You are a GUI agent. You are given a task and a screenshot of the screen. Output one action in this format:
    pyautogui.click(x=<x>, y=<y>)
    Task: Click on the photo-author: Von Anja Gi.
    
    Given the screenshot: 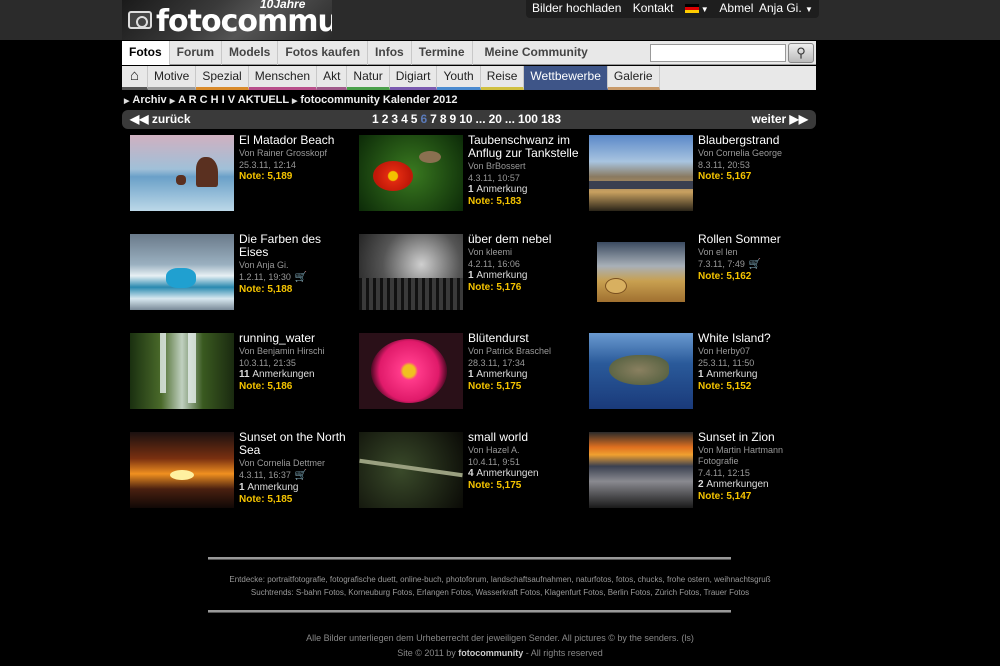 What is the action you would take?
    pyautogui.click(x=295, y=265)
    